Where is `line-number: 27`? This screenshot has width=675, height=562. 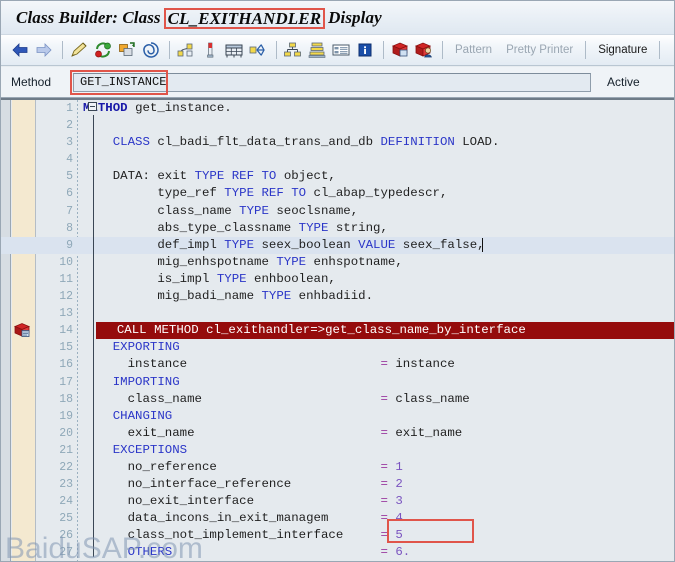
line-number: 27 is located at coordinates (66, 553).